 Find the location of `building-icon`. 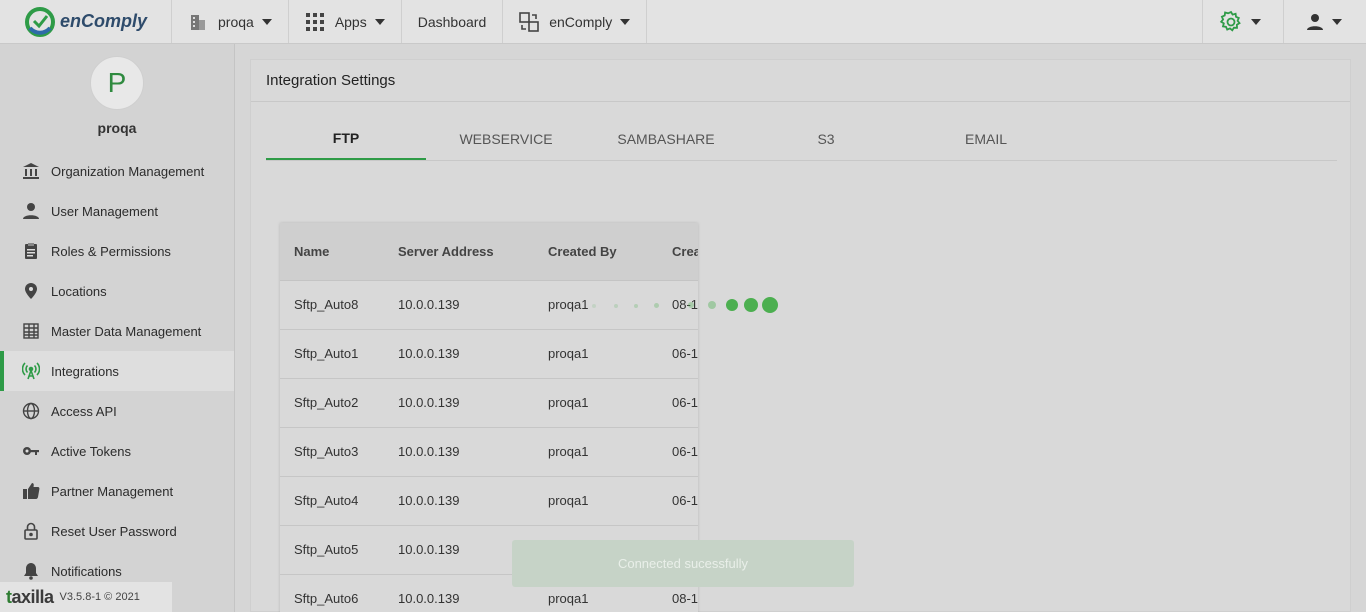

building-icon is located at coordinates (198, 22).